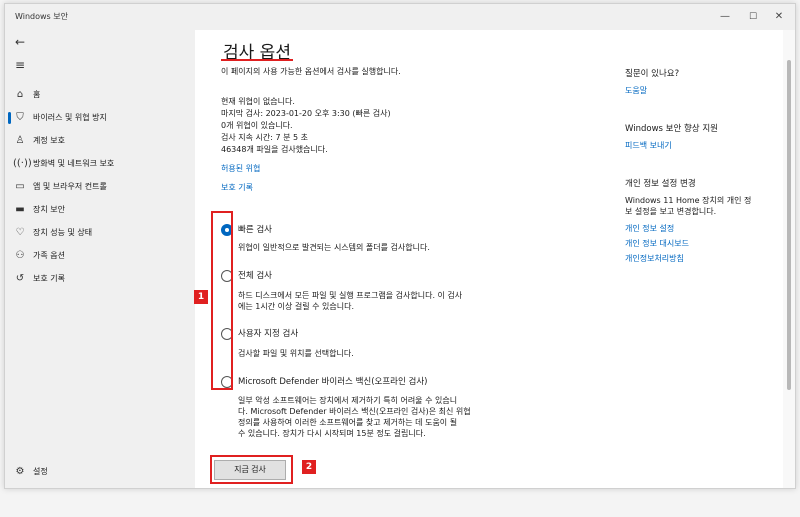 This screenshot has width=800, height=517. Describe the element at coordinates (20, 278) in the screenshot. I see `history-icon: ↺` at that location.